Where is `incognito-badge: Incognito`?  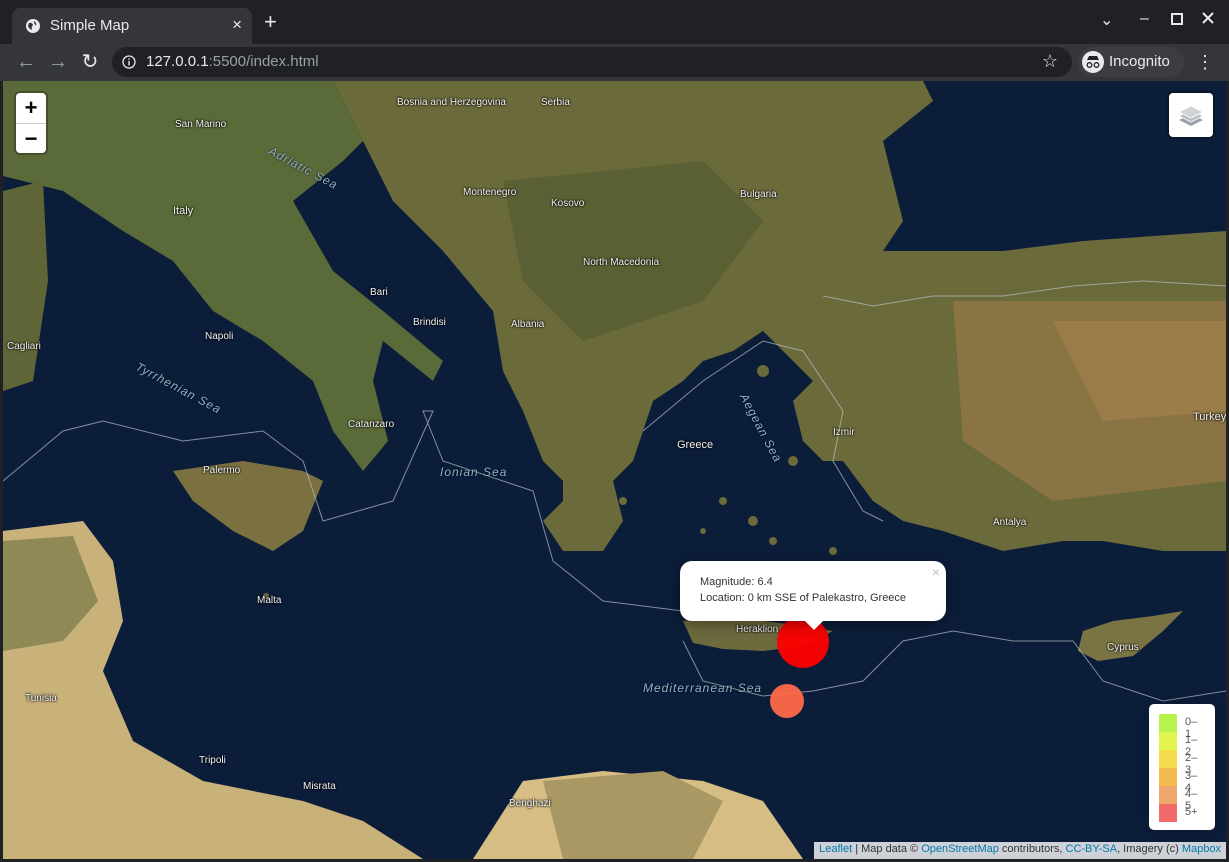 incognito-badge: Incognito is located at coordinates (1131, 62).